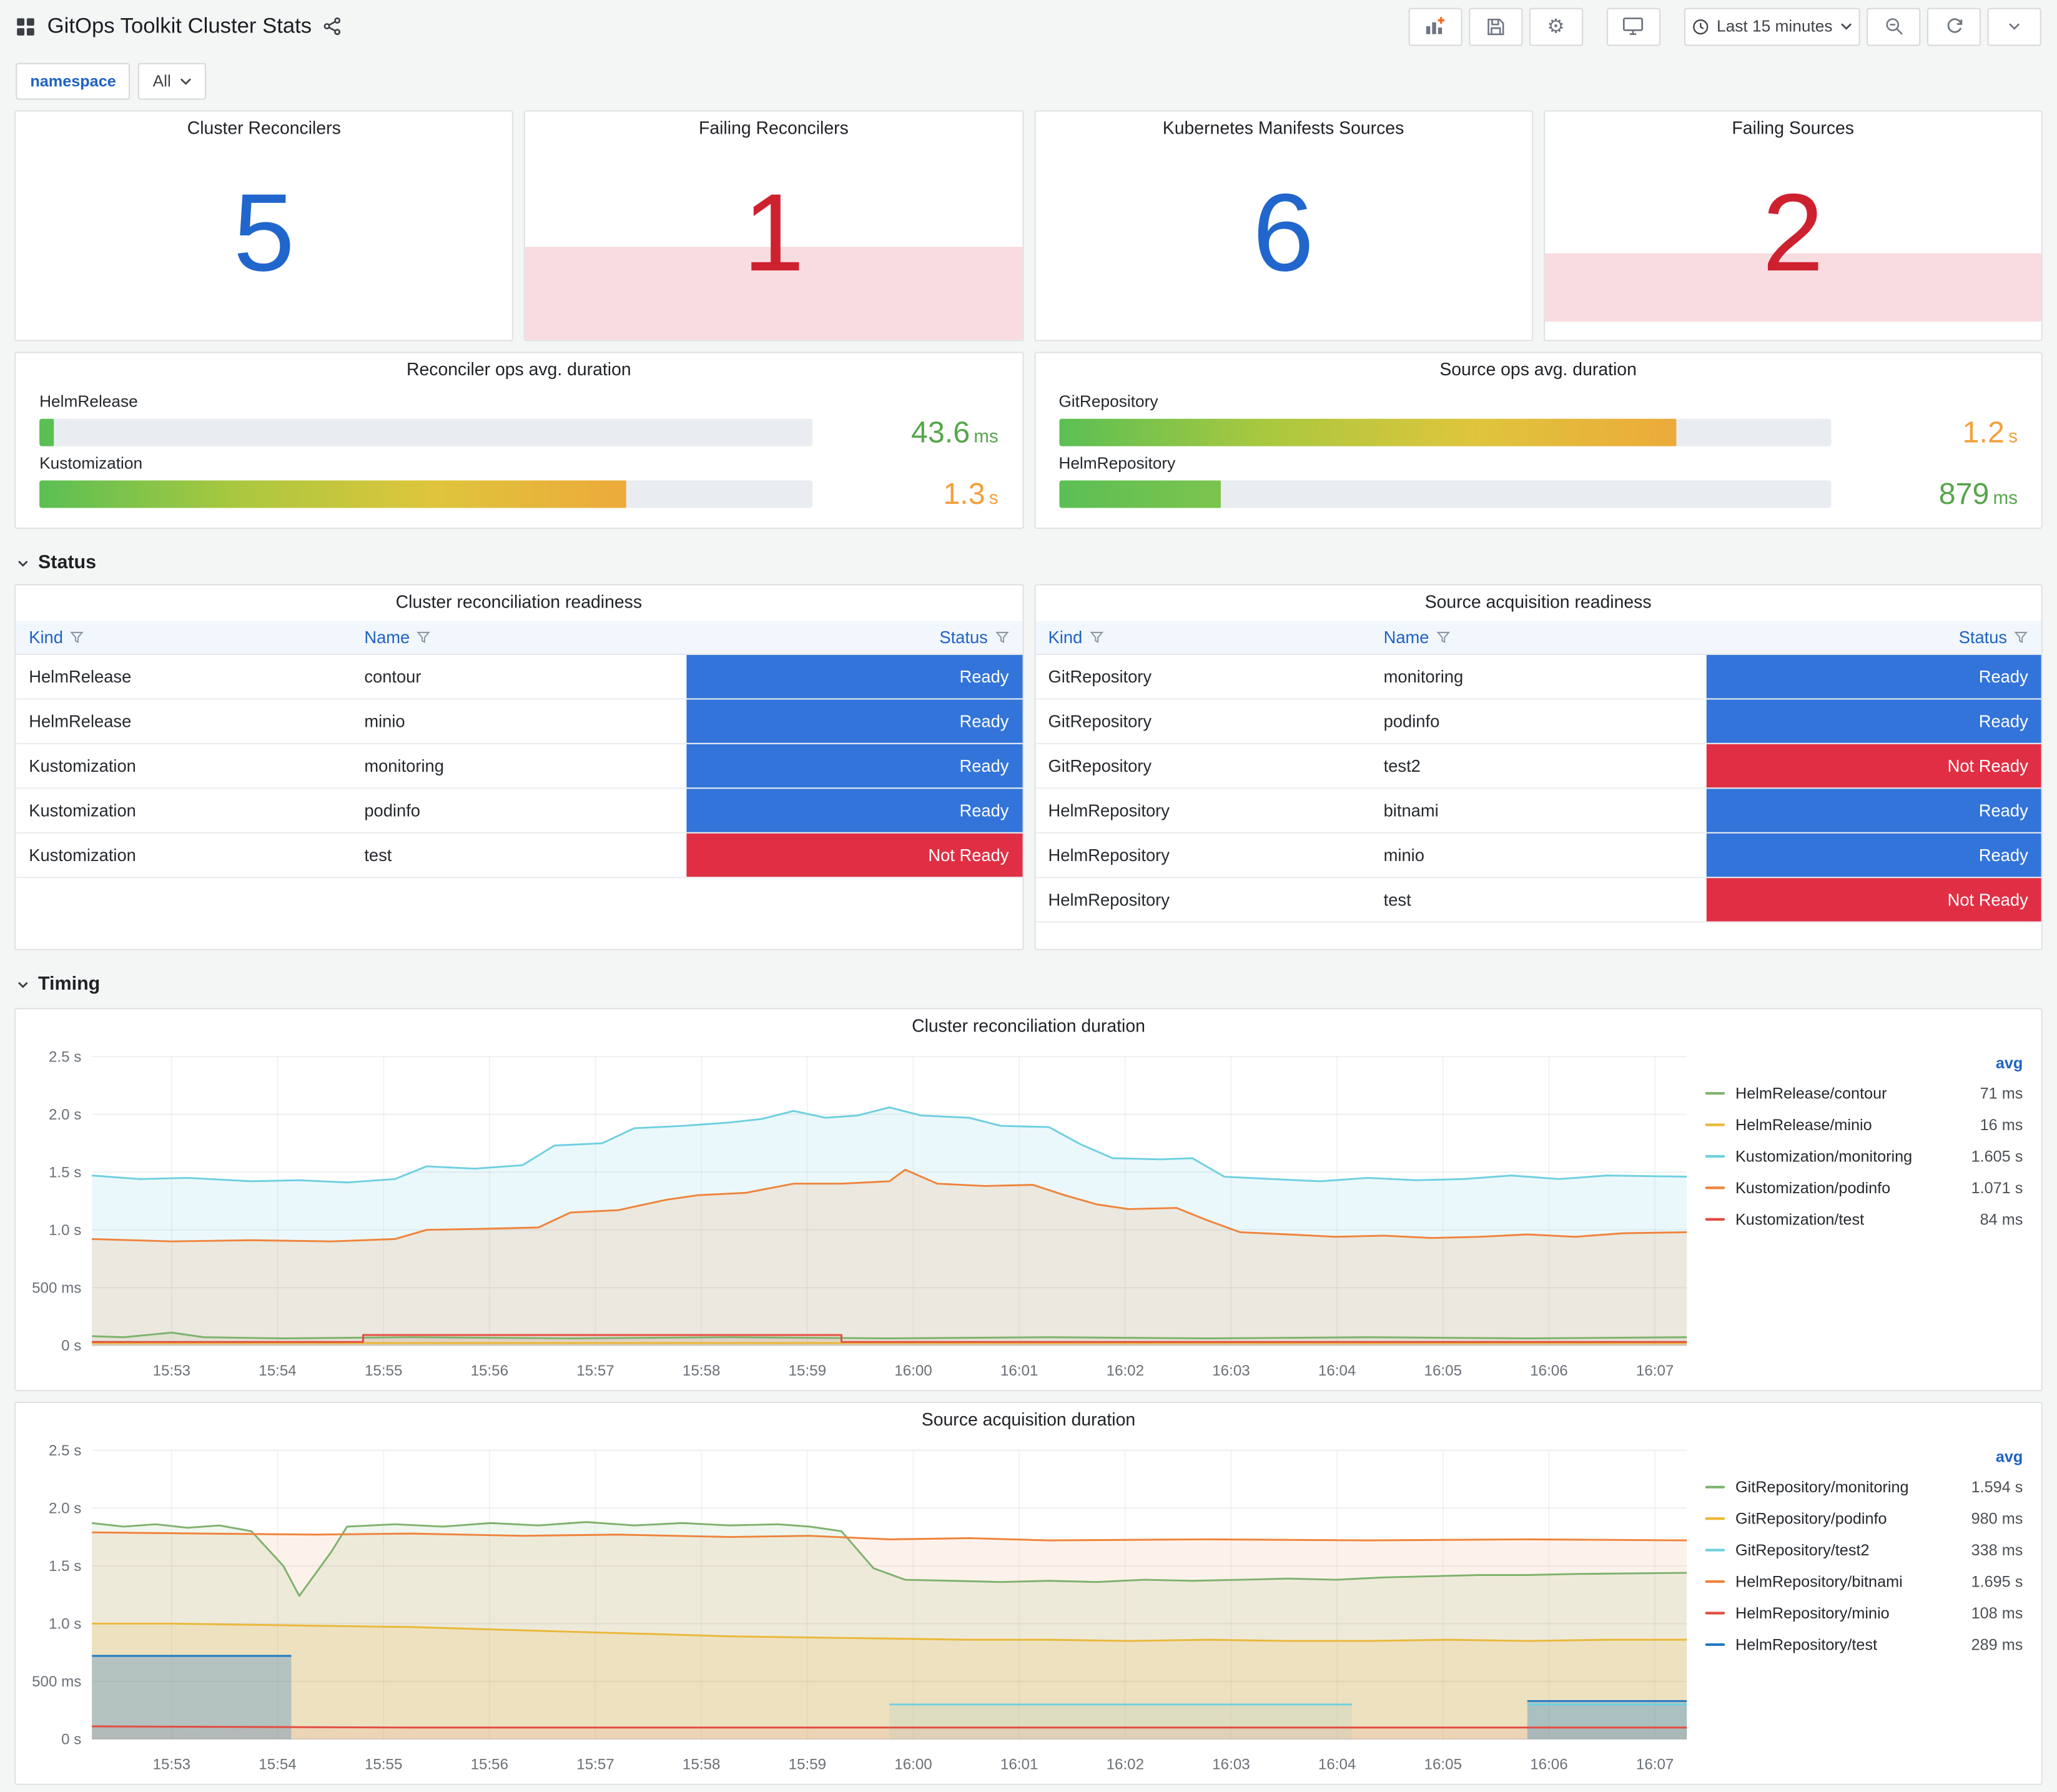  Describe the element at coordinates (1954, 26) in the screenshot. I see `refresh-button` at that location.